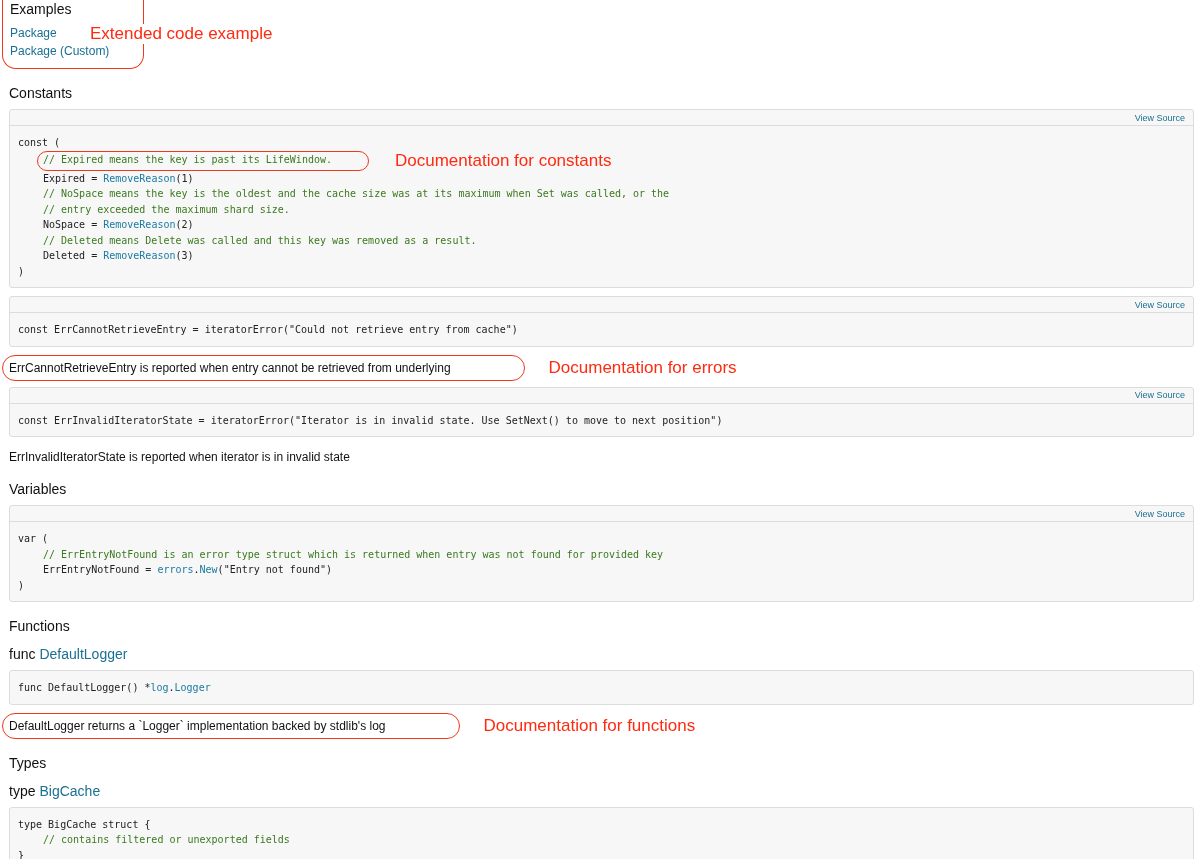 Image resolution: width=1197 pixels, height=859 pixels. I want to click on code-text: const (, so click(39, 142).